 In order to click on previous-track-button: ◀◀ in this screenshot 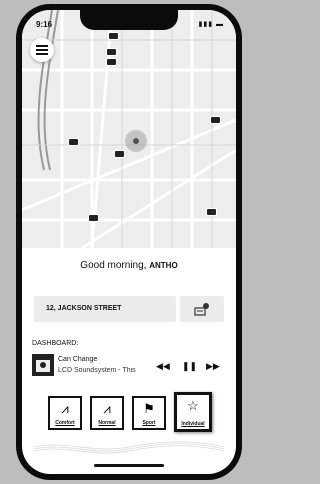, I will do `click(163, 366)`.